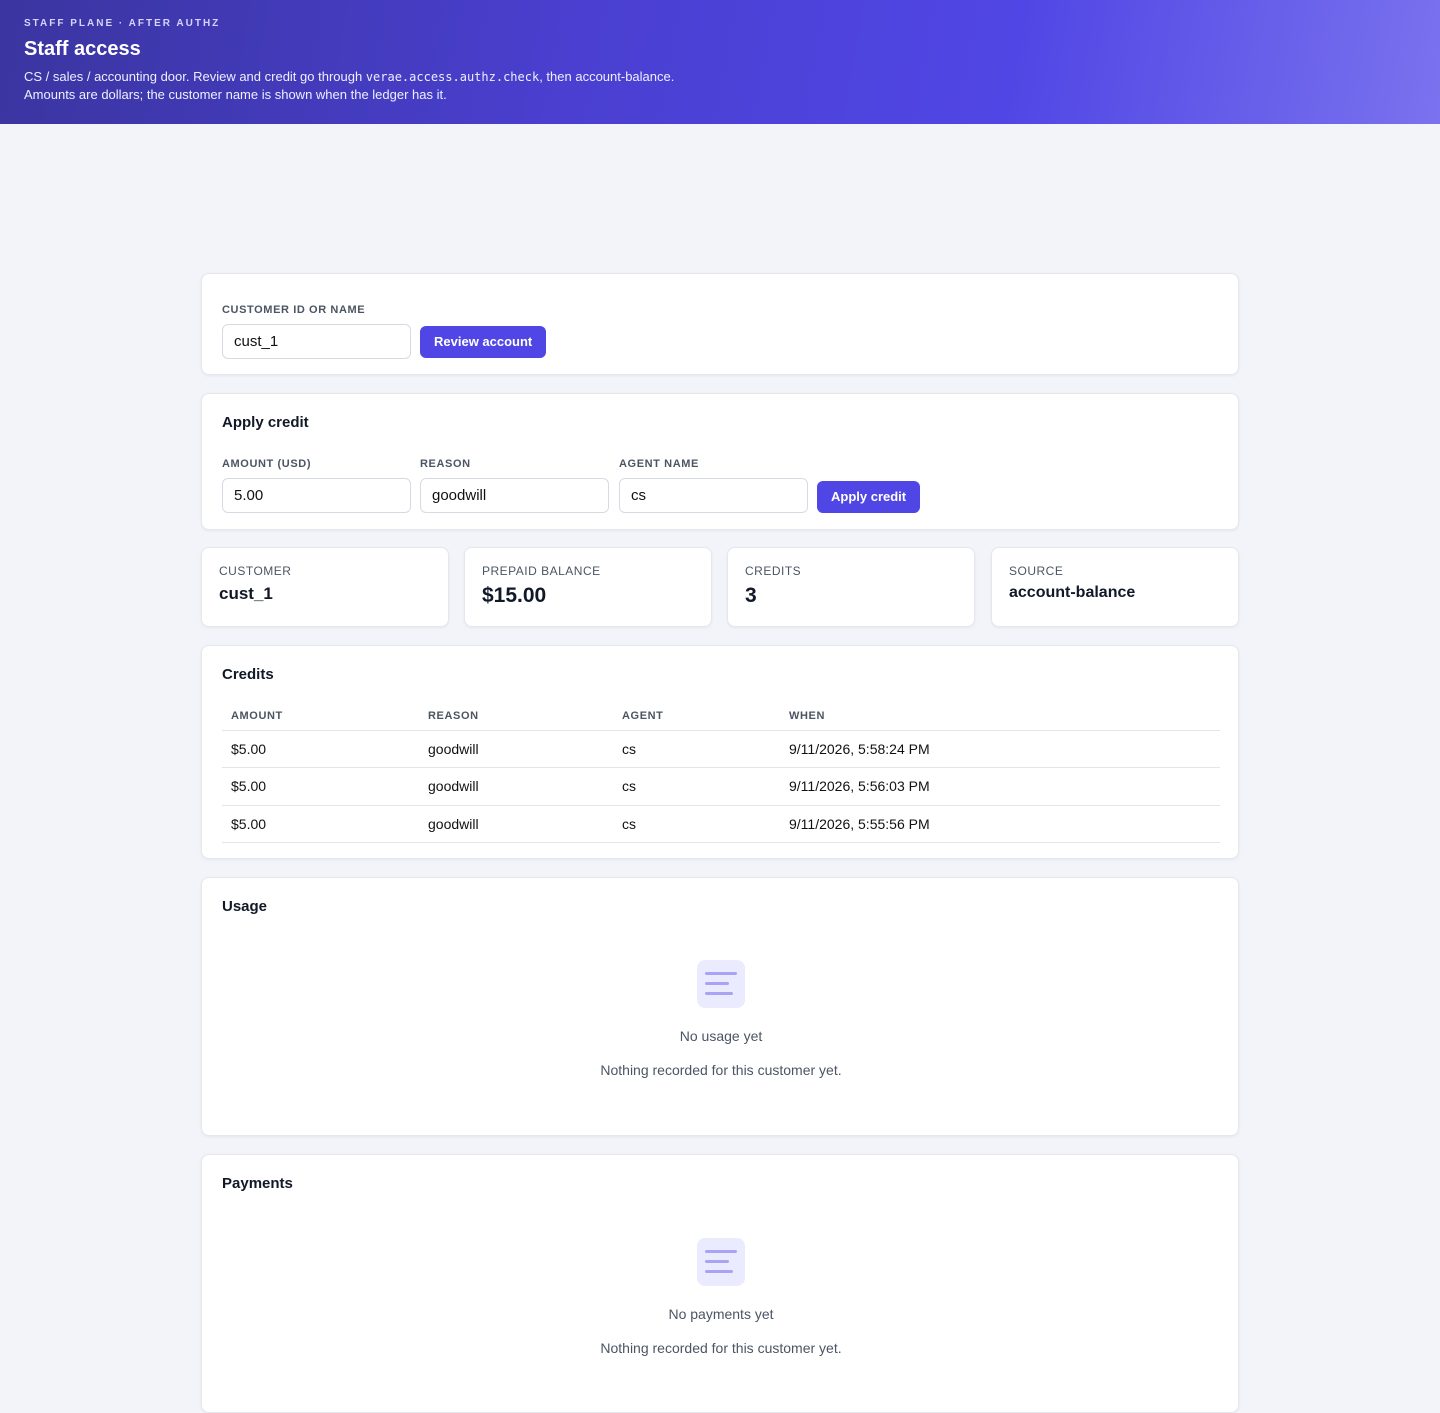 The width and height of the screenshot is (1440, 1413). Describe the element at coordinates (1000, 749) in the screenshot. I see `cell-when: 9/11/2026, 5:58:24 PM` at that location.